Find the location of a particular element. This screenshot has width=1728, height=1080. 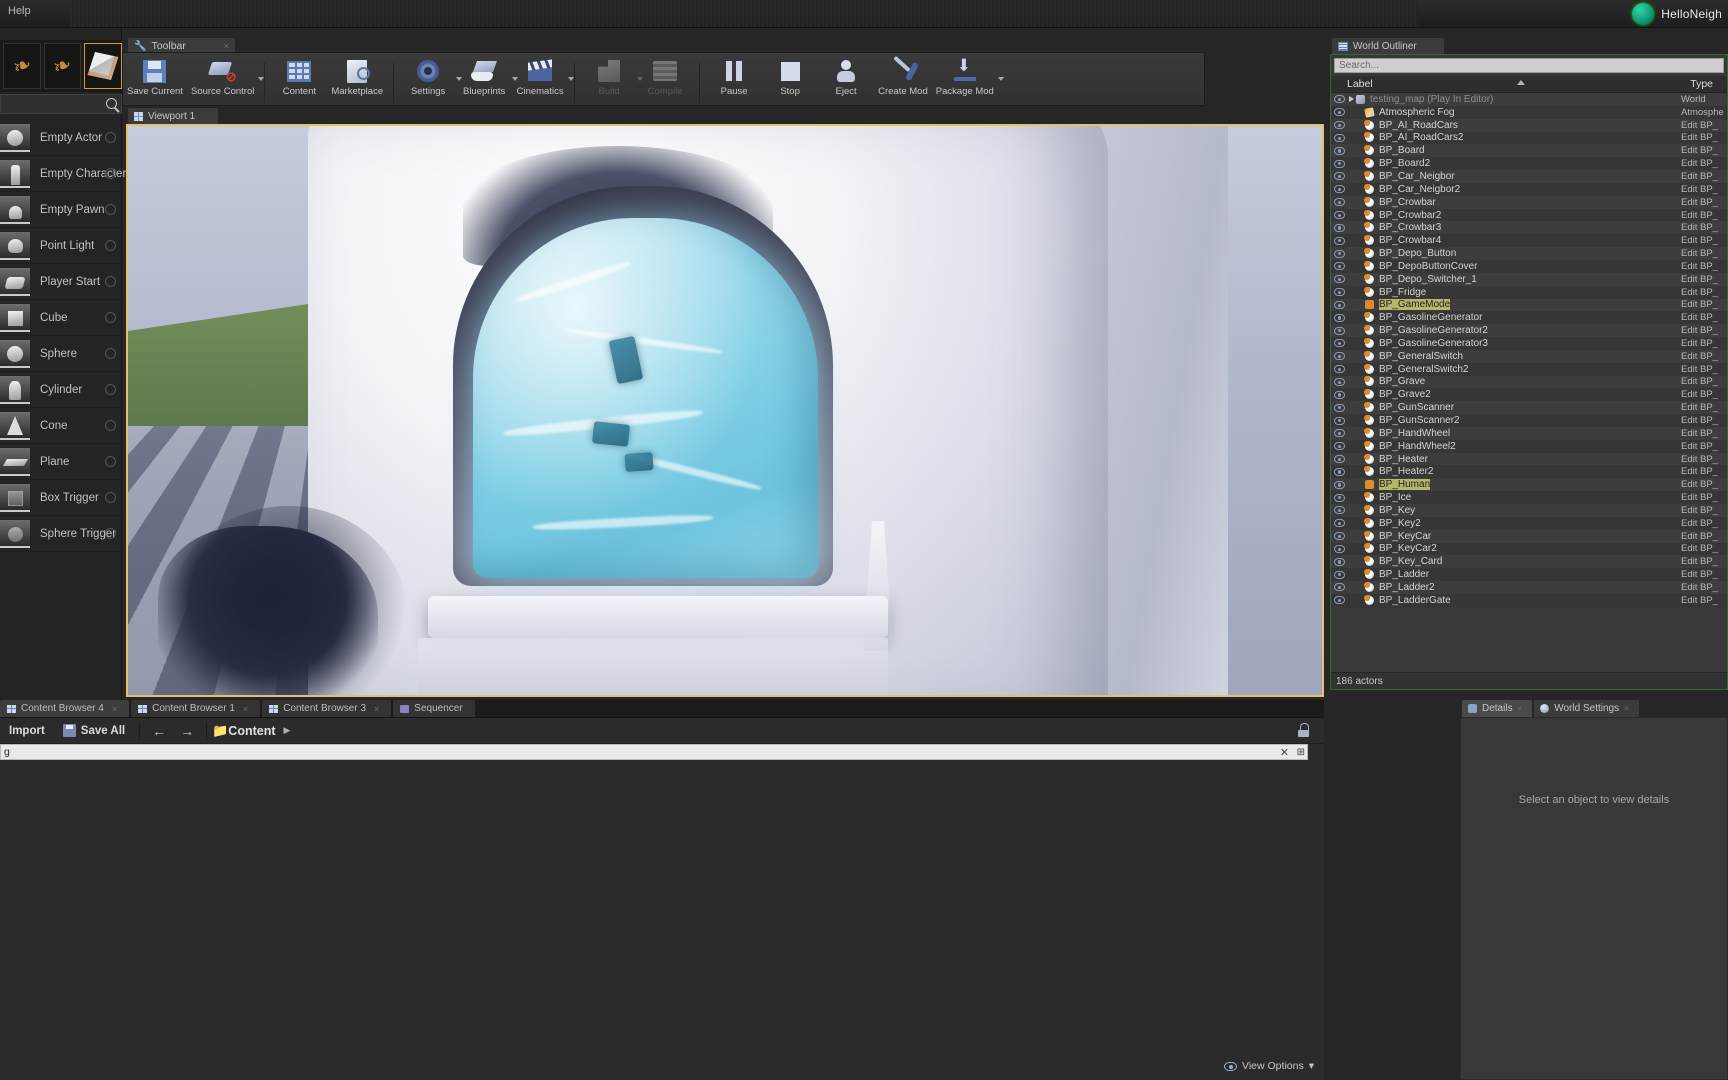

breadcrumb-content: Content is located at coordinates (251, 731).